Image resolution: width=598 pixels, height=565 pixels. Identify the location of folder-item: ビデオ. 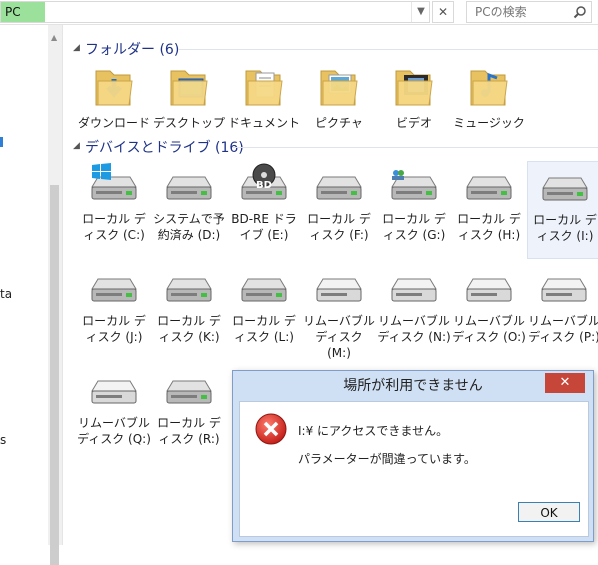
(414, 97).